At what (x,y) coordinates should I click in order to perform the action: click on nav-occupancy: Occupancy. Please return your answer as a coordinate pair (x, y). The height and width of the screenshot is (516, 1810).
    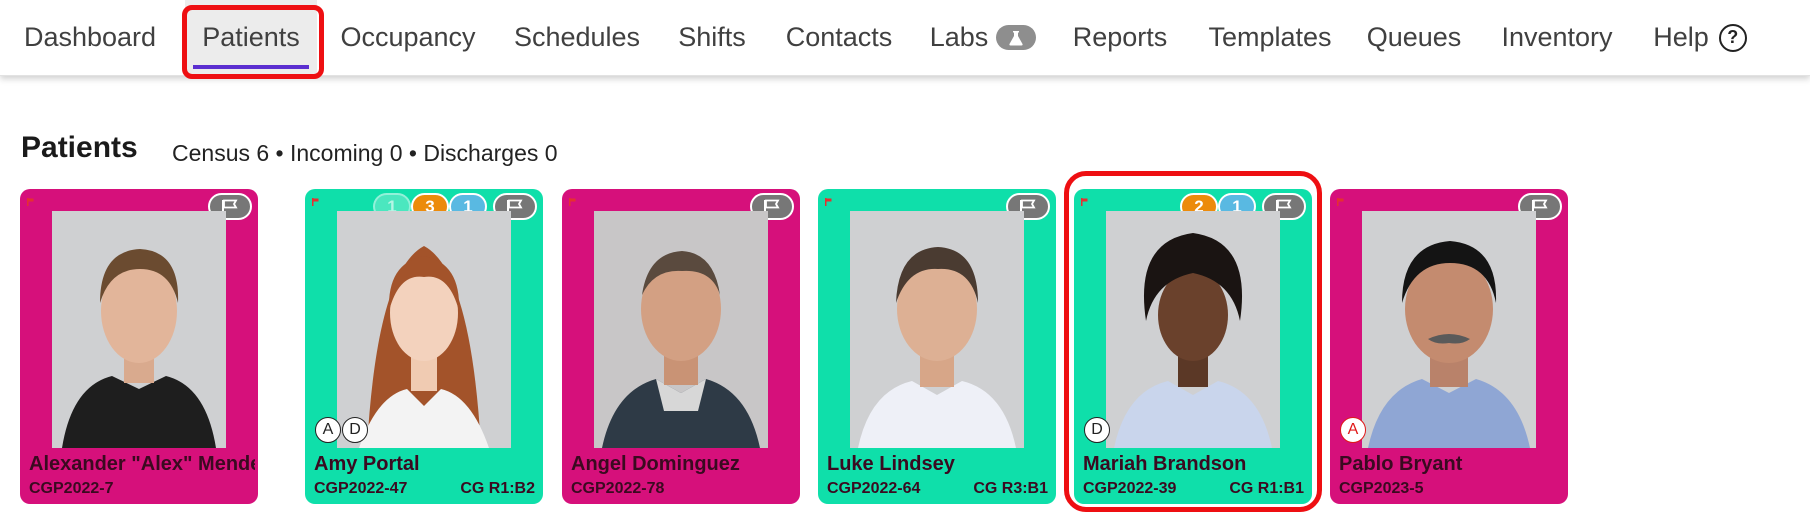
    Looking at the image, I should click on (408, 37).